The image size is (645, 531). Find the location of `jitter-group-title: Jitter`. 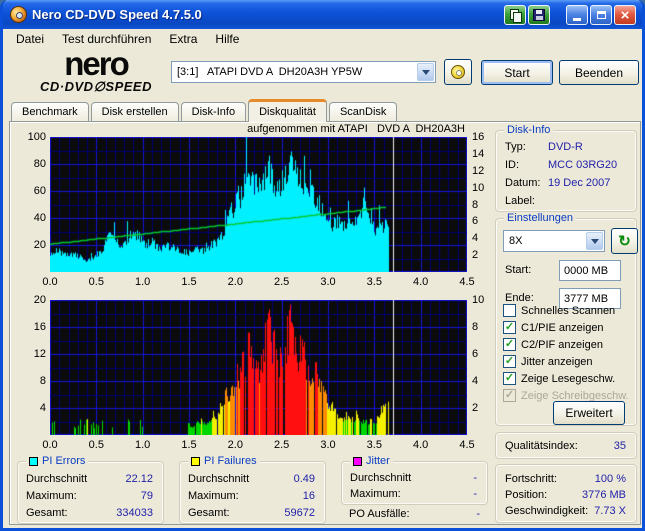

jitter-group-title: Jitter is located at coordinates (378, 461).